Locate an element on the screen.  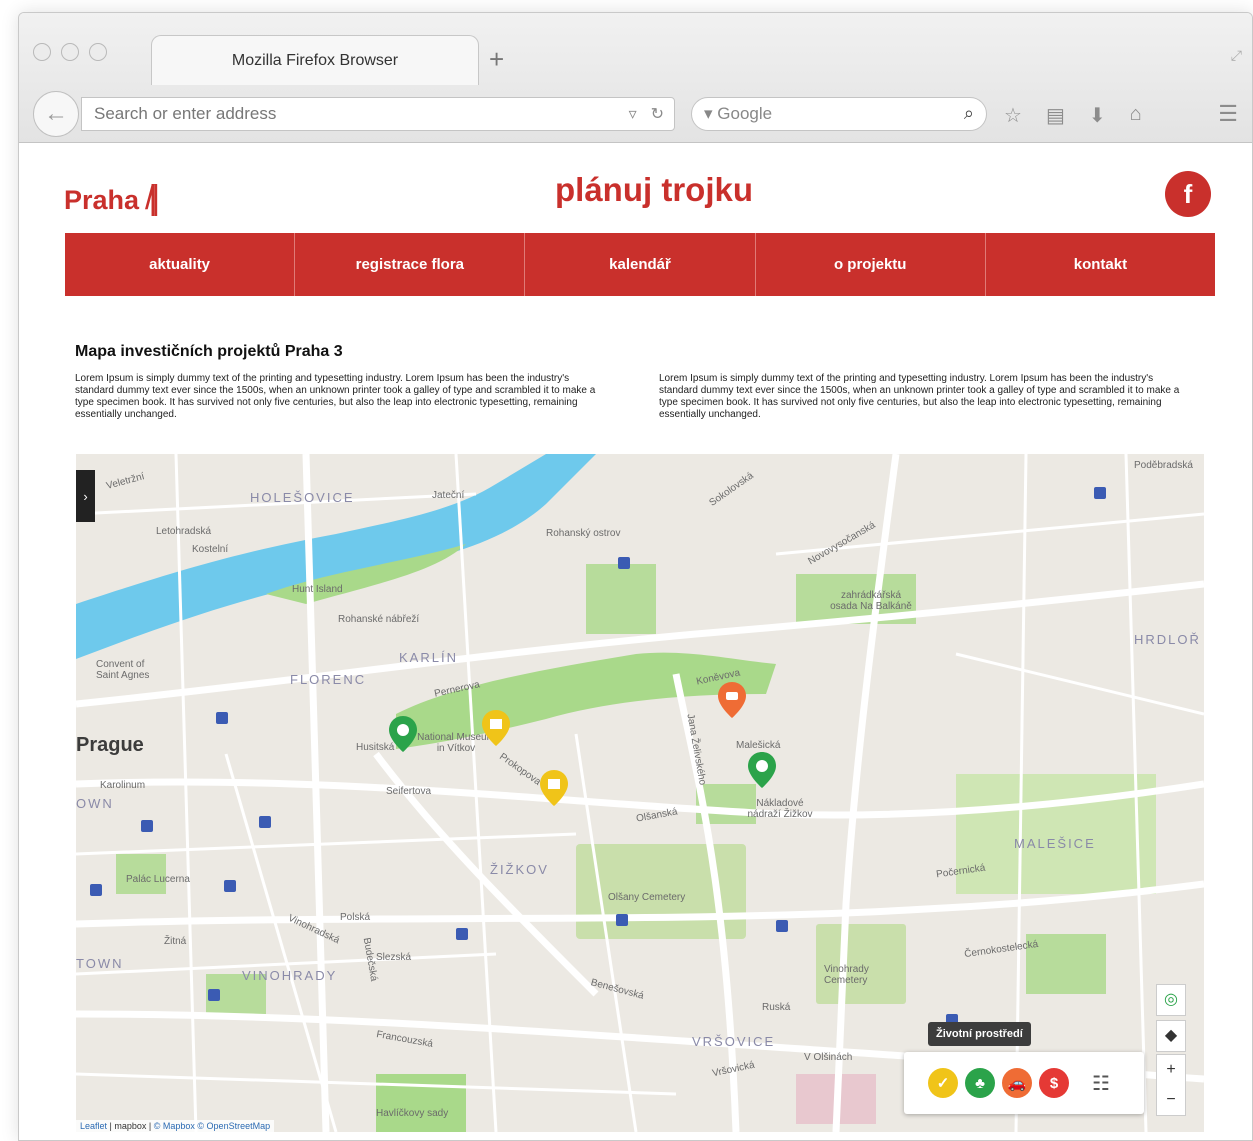
reading-list-icon: ▤ is located at coordinates (1055, 115).